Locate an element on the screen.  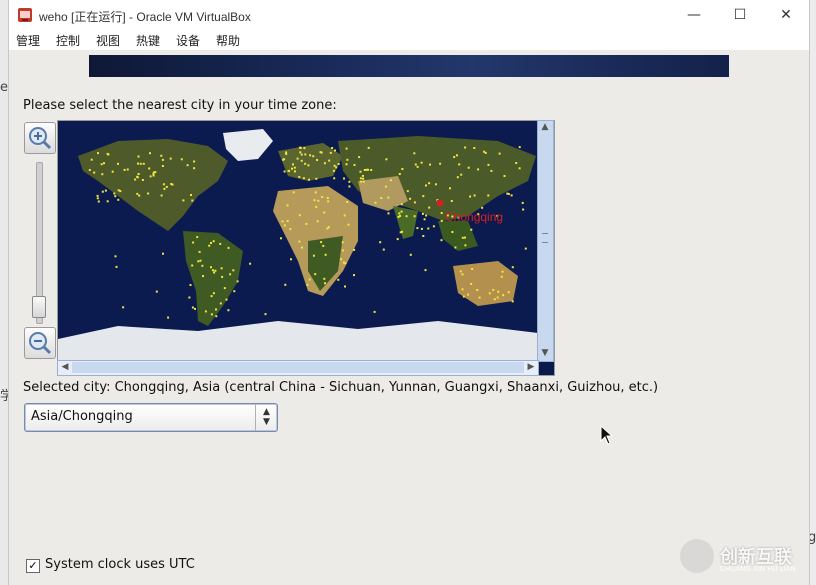
menu-item-control: 控制 is located at coordinates (68, 40).